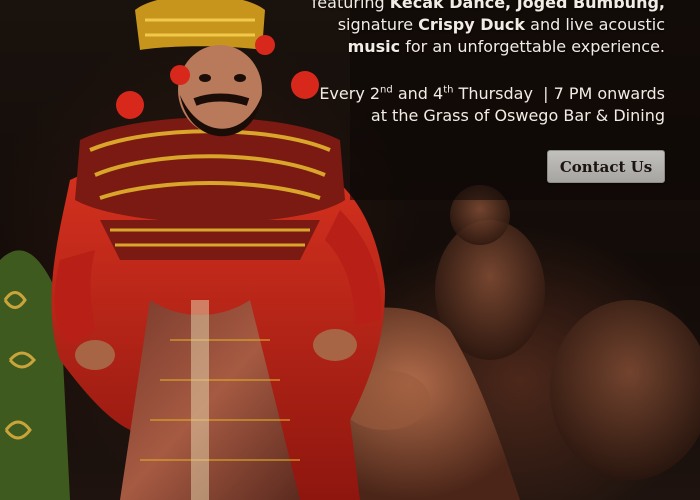  What do you see at coordinates (625, 390) in the screenshot?
I see `seated-performer-right` at bounding box center [625, 390].